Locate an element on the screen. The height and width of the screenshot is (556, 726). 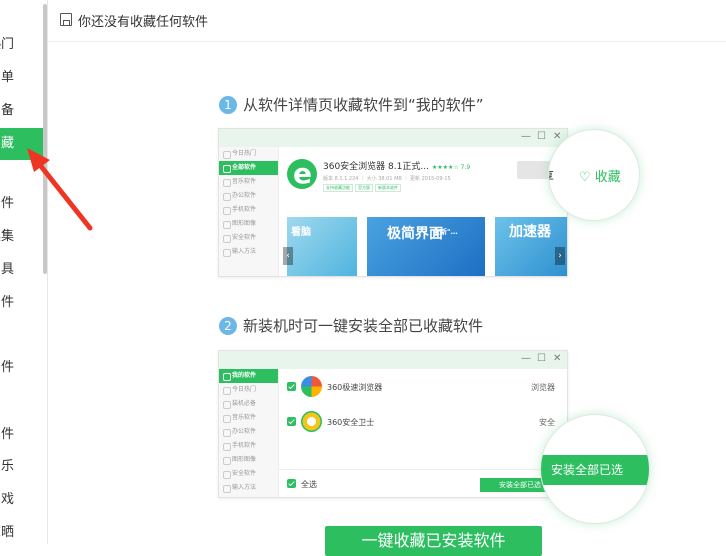
sidebar-item-label: 晾晒 is located at coordinates (7, 532).